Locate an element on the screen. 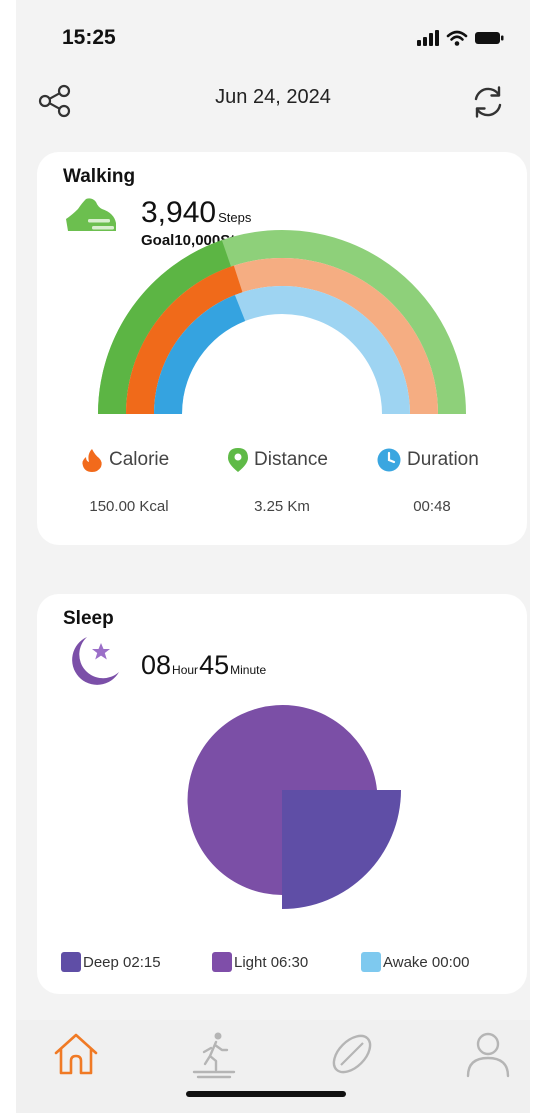 The height and width of the screenshot is (1113, 546). legend-awake-label: Awake 00:00 is located at coordinates (426, 962).